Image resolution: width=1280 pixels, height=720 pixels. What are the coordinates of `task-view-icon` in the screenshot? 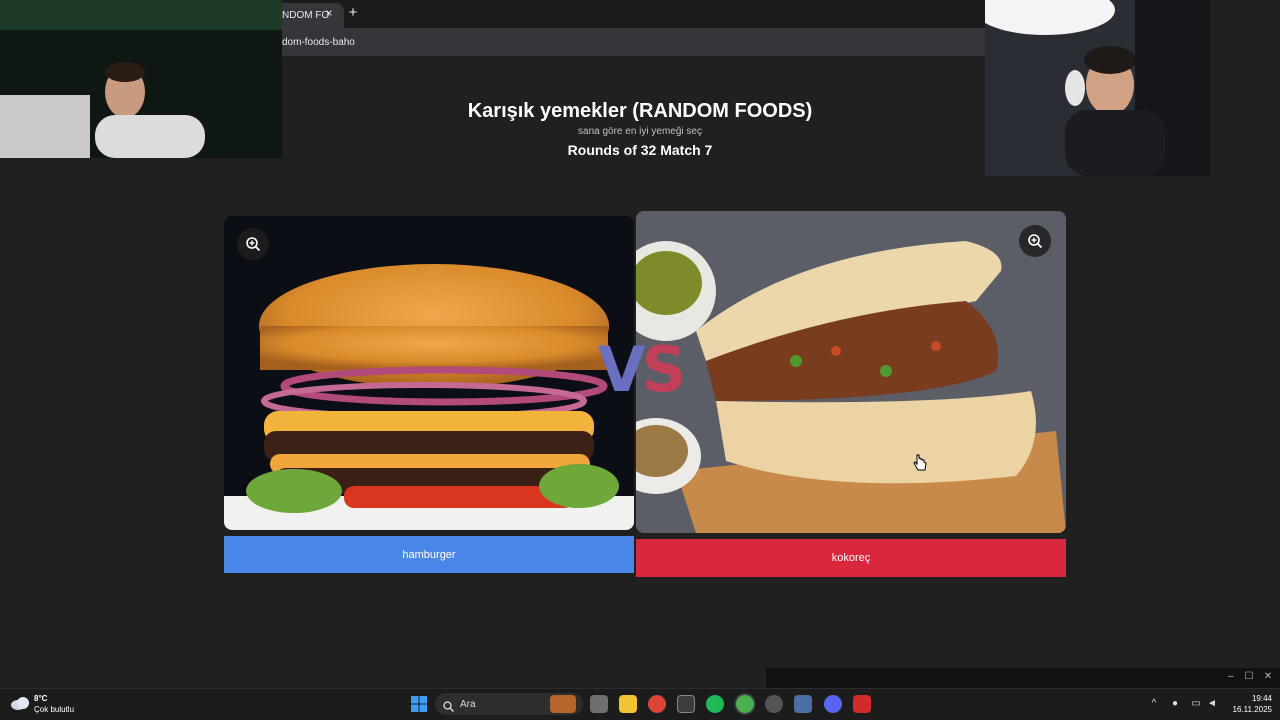 It's located at (599, 704).